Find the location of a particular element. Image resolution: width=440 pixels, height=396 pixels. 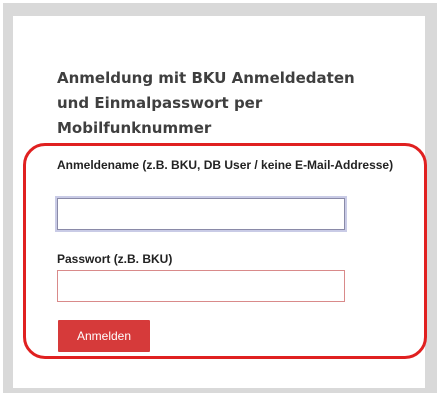

password-label: Passwort (z.B. BKU) is located at coordinates (115, 259).